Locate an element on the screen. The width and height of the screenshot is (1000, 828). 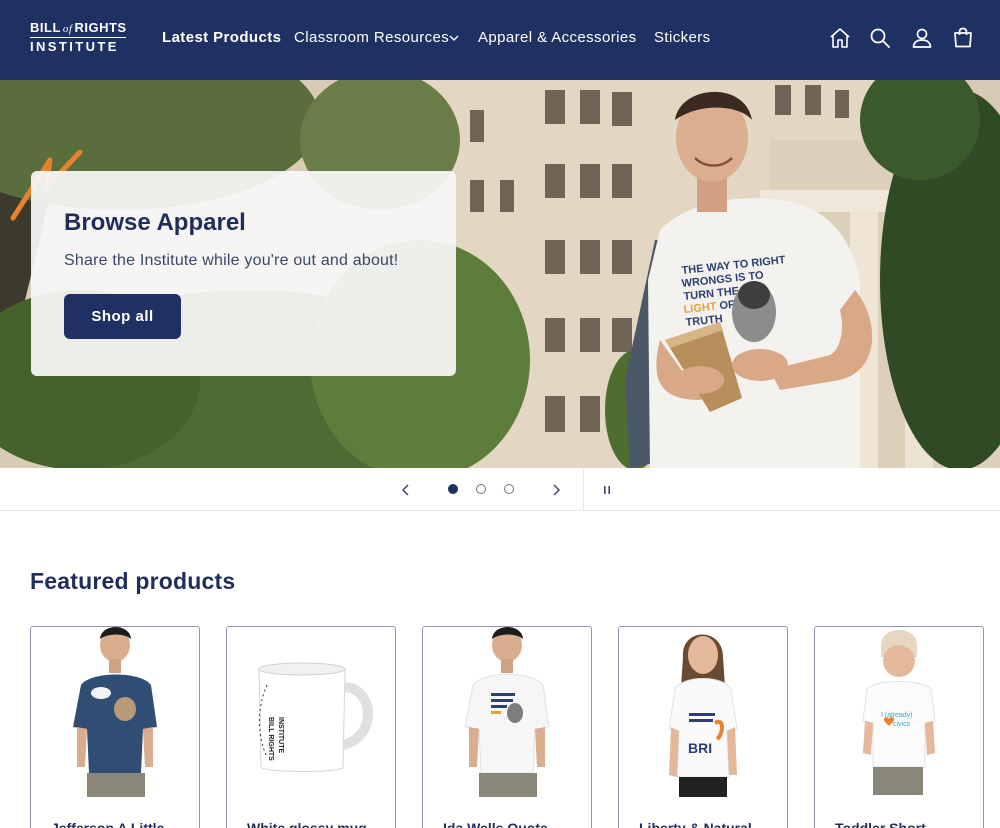
product-card: BRI Liberty & Natural is located at coordinates (703, 727).